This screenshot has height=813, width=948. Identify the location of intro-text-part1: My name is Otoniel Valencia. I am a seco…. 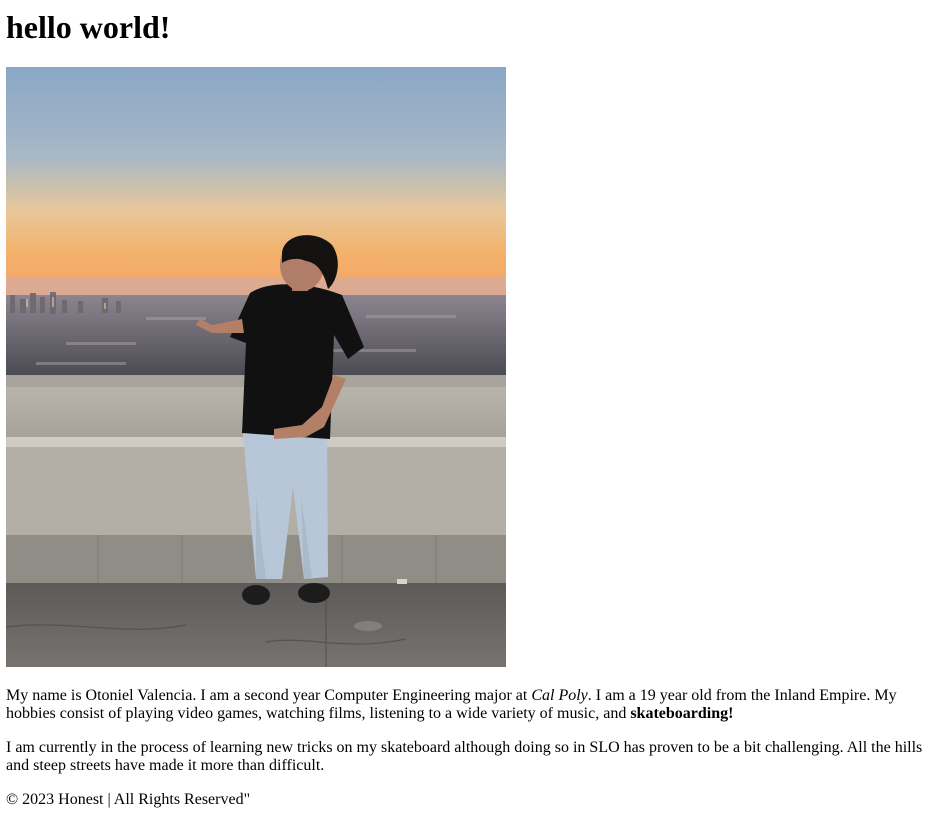
(269, 695).